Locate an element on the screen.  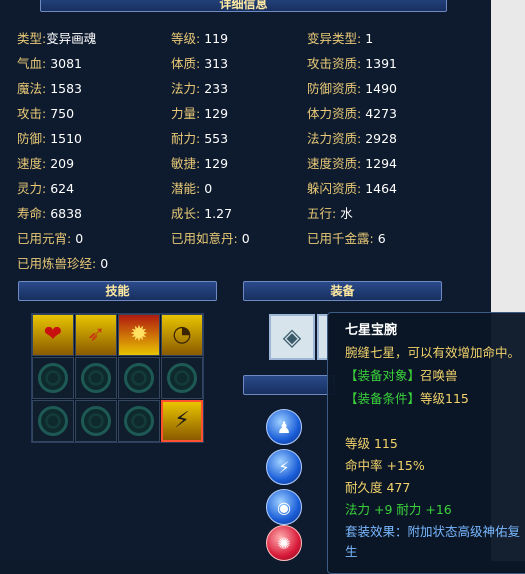
person-icon: ♟ is located at coordinates (284, 427).